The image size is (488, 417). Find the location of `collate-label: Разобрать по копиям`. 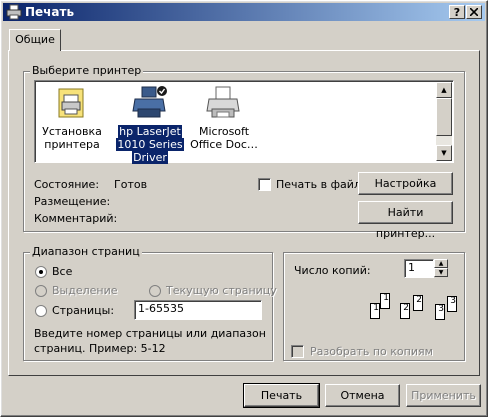

collate-label: Разобрать по копиям is located at coordinates (371, 351).